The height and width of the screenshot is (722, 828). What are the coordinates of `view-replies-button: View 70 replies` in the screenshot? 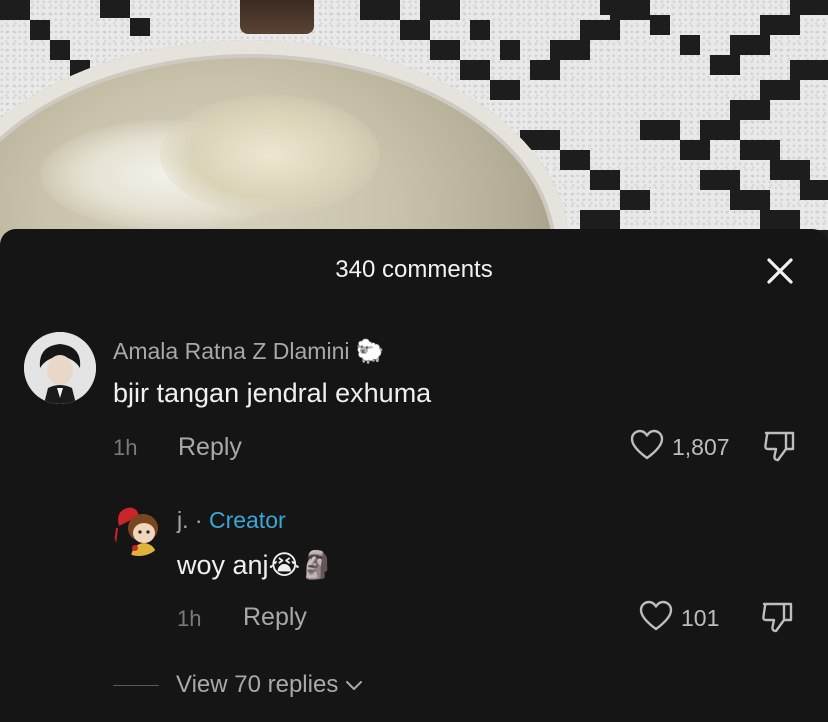 It's located at (269, 685).